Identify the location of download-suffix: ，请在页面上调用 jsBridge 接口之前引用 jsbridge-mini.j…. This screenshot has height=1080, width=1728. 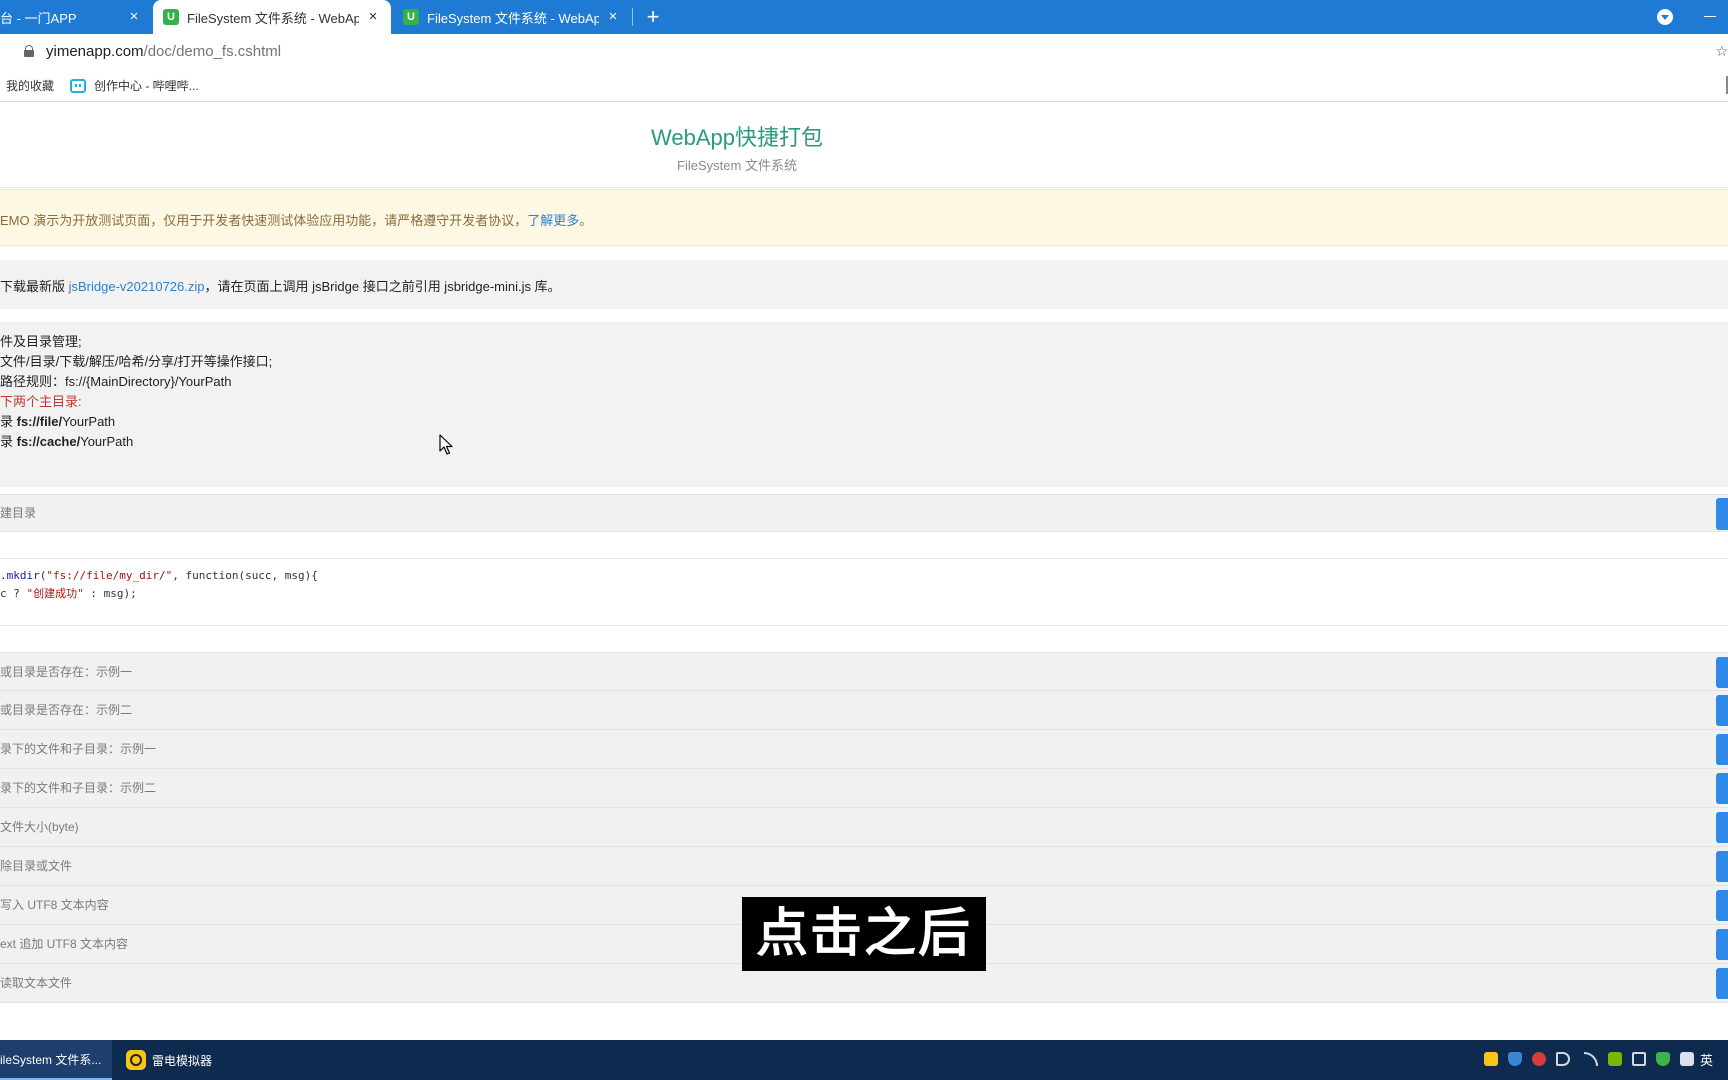
(382, 286).